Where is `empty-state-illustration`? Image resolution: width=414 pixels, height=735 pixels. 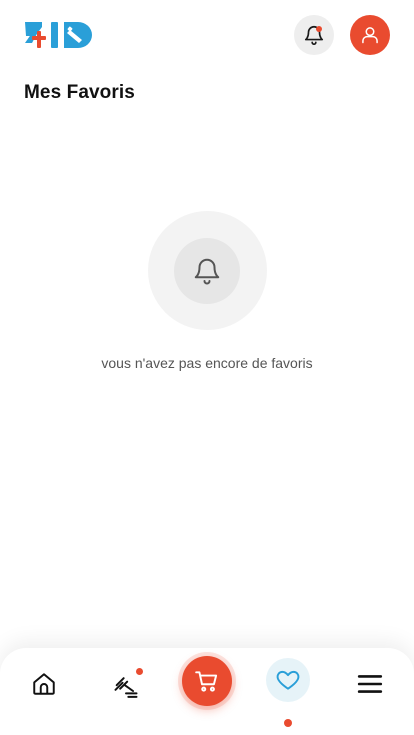 empty-state-illustration is located at coordinates (207, 270).